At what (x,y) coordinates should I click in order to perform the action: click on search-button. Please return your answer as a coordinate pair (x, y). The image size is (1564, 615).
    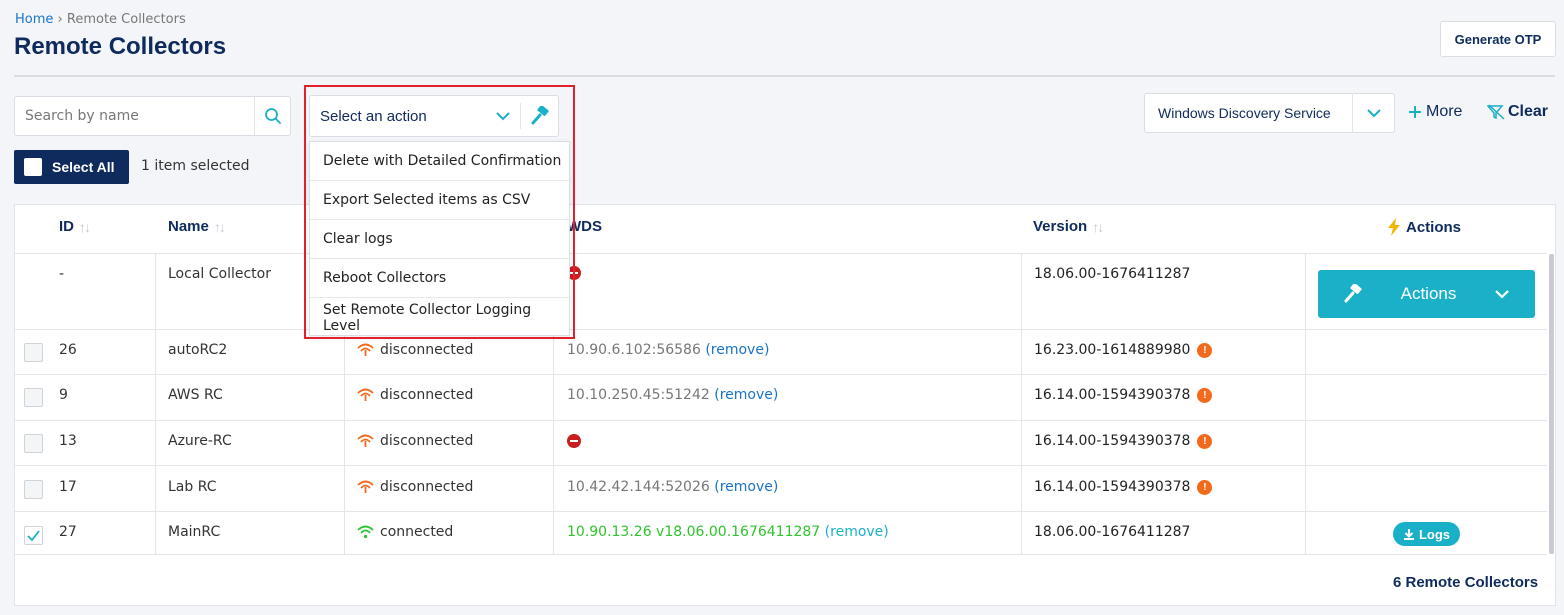
    Looking at the image, I should click on (272, 116).